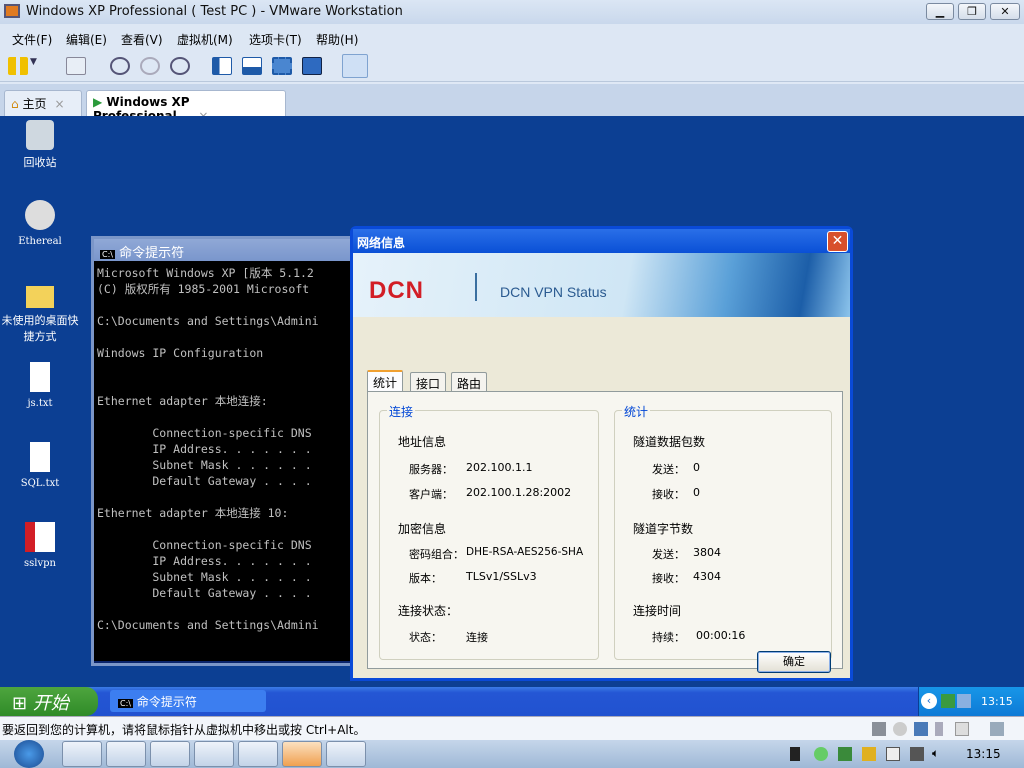 The height and width of the screenshot is (768, 1024). Describe the element at coordinates (972, 11) in the screenshot. I see `maximize-button: ❐` at that location.